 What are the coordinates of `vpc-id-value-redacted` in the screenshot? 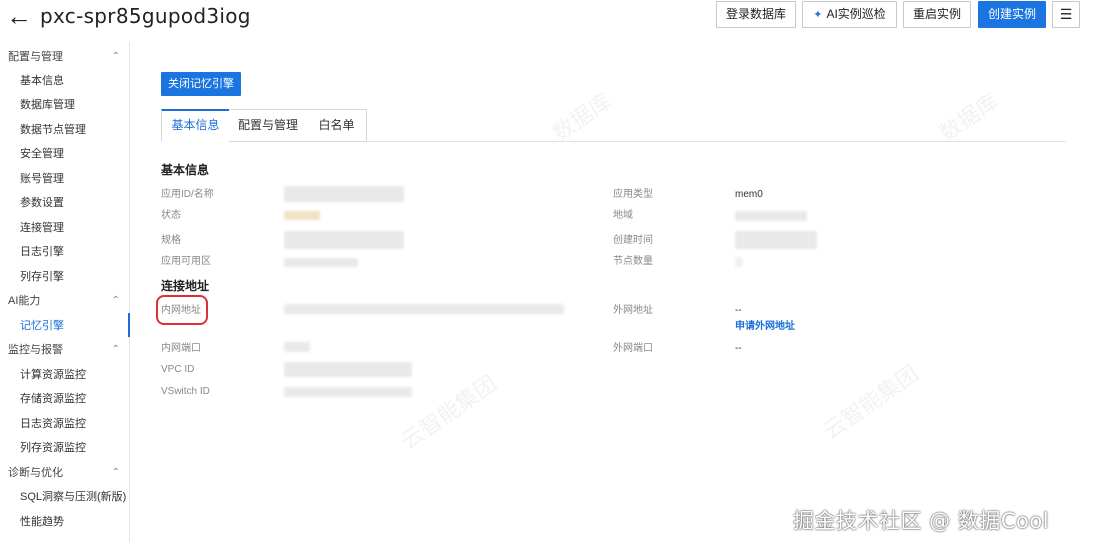 It's located at (348, 369).